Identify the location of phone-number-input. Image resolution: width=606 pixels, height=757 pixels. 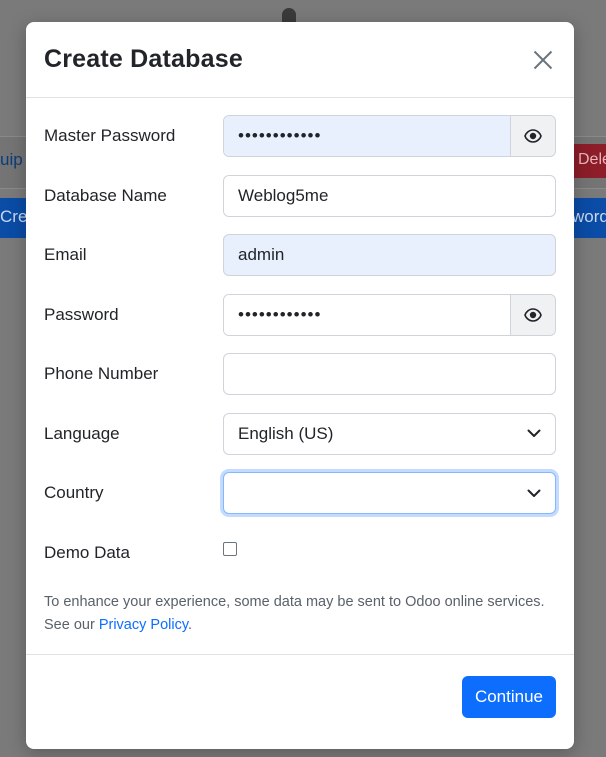
(389, 374).